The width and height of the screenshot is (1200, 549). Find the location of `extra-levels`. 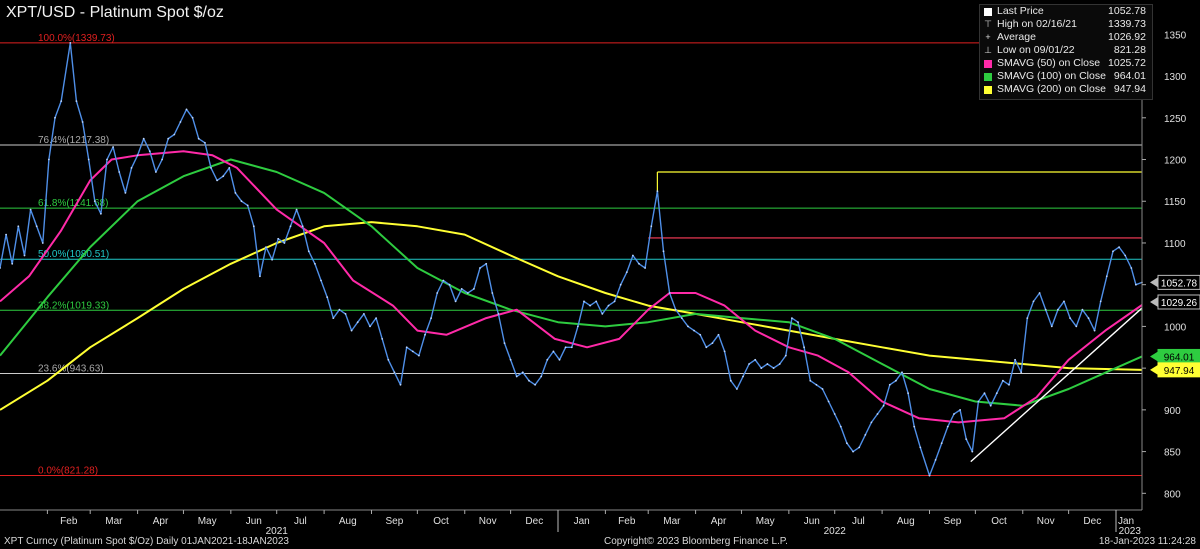

extra-levels is located at coordinates (895, 205).